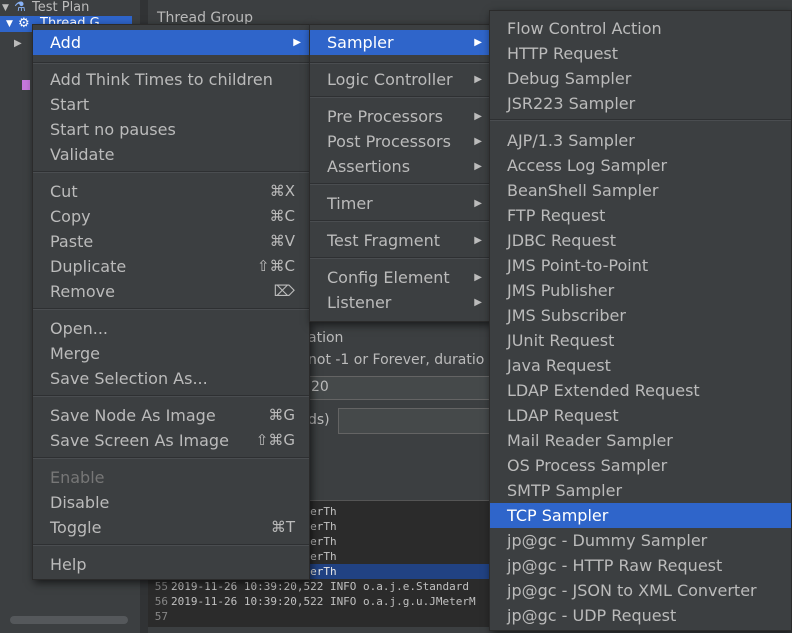  Describe the element at coordinates (161, 616) in the screenshot. I see `log-line: 57` at that location.